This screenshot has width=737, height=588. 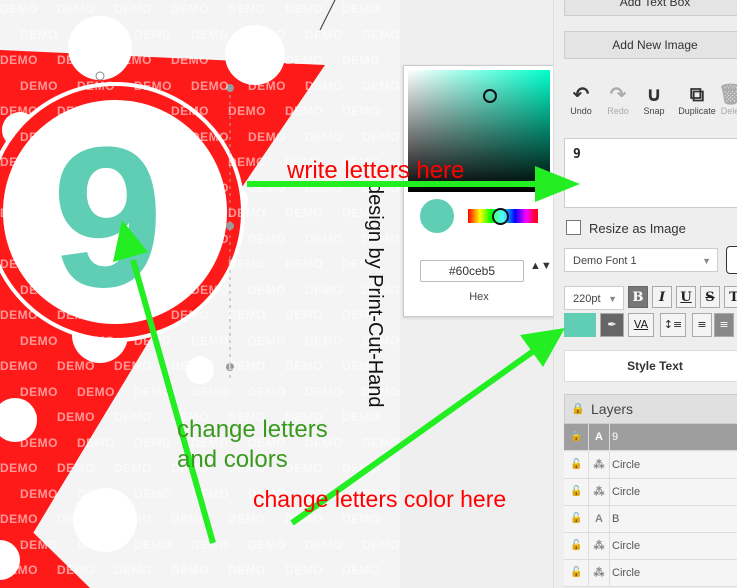 I want to click on text-transform-button: T, so click(x=730, y=297).